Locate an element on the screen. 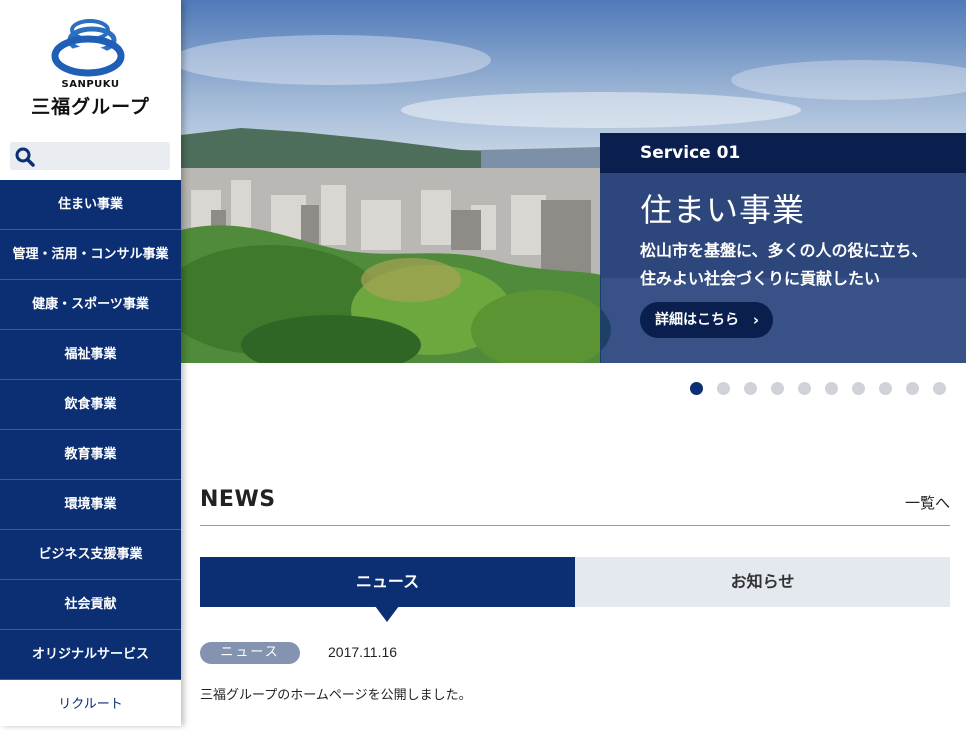 The width and height of the screenshot is (966, 730). tab-news: ニュース is located at coordinates (387, 582).